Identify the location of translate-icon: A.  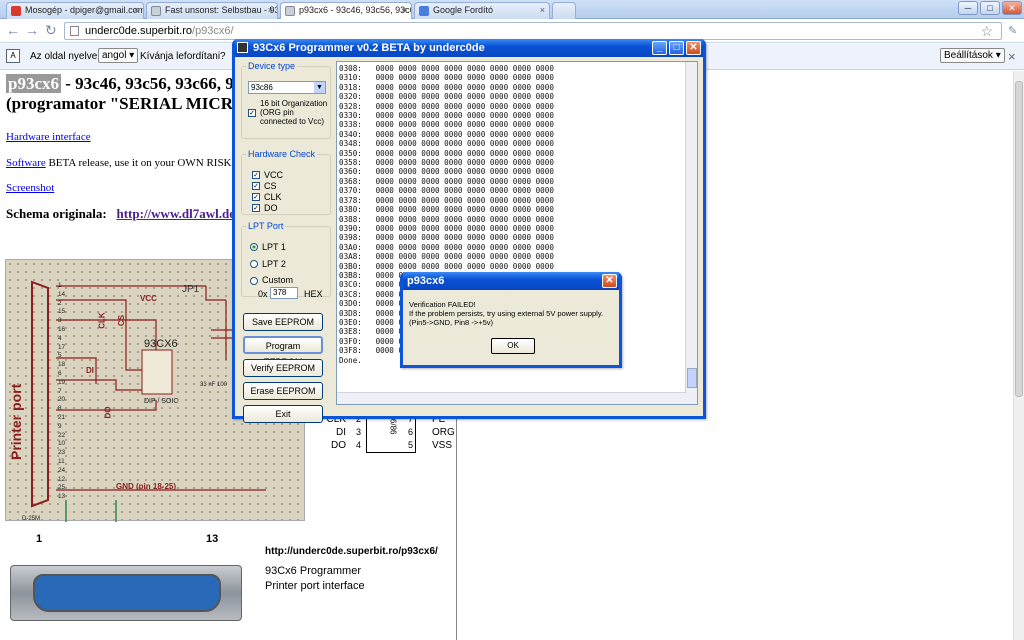
(13, 56).